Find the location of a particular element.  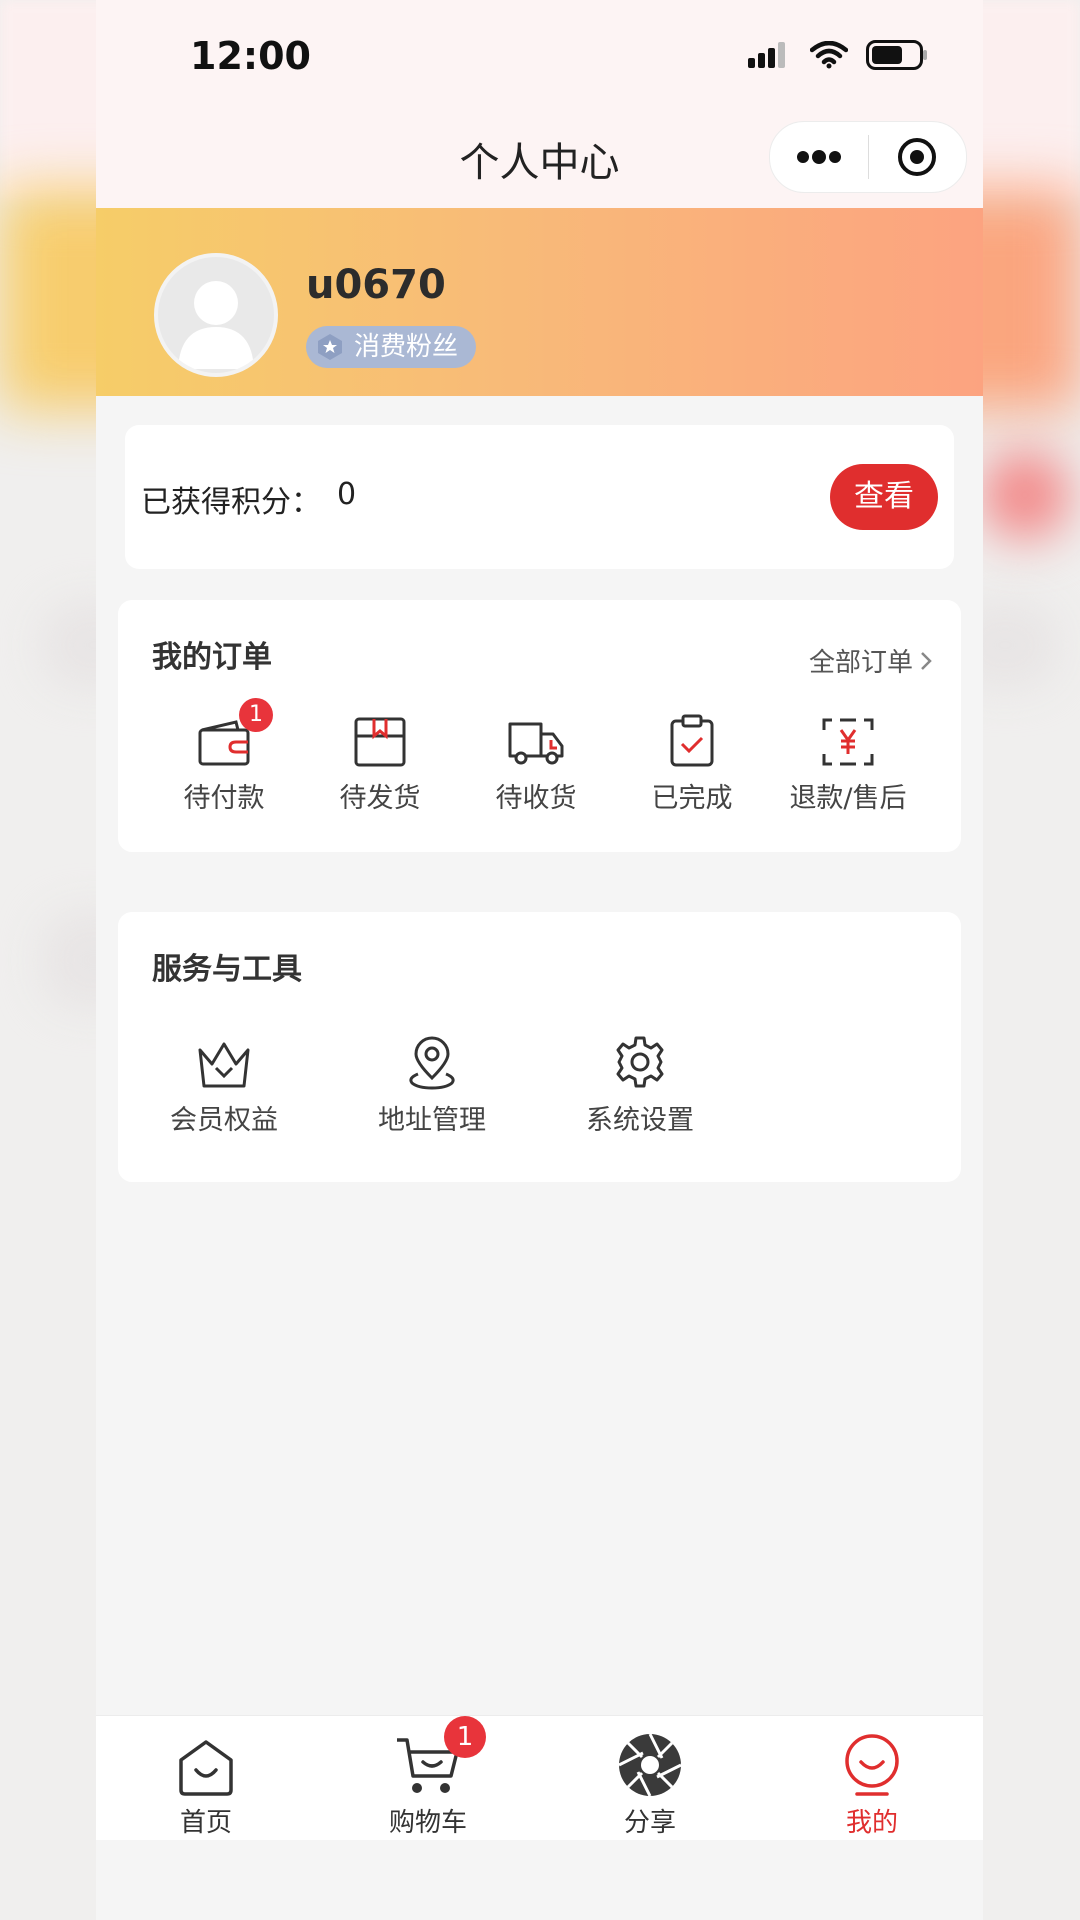

signal-icon is located at coordinates (766, 55).